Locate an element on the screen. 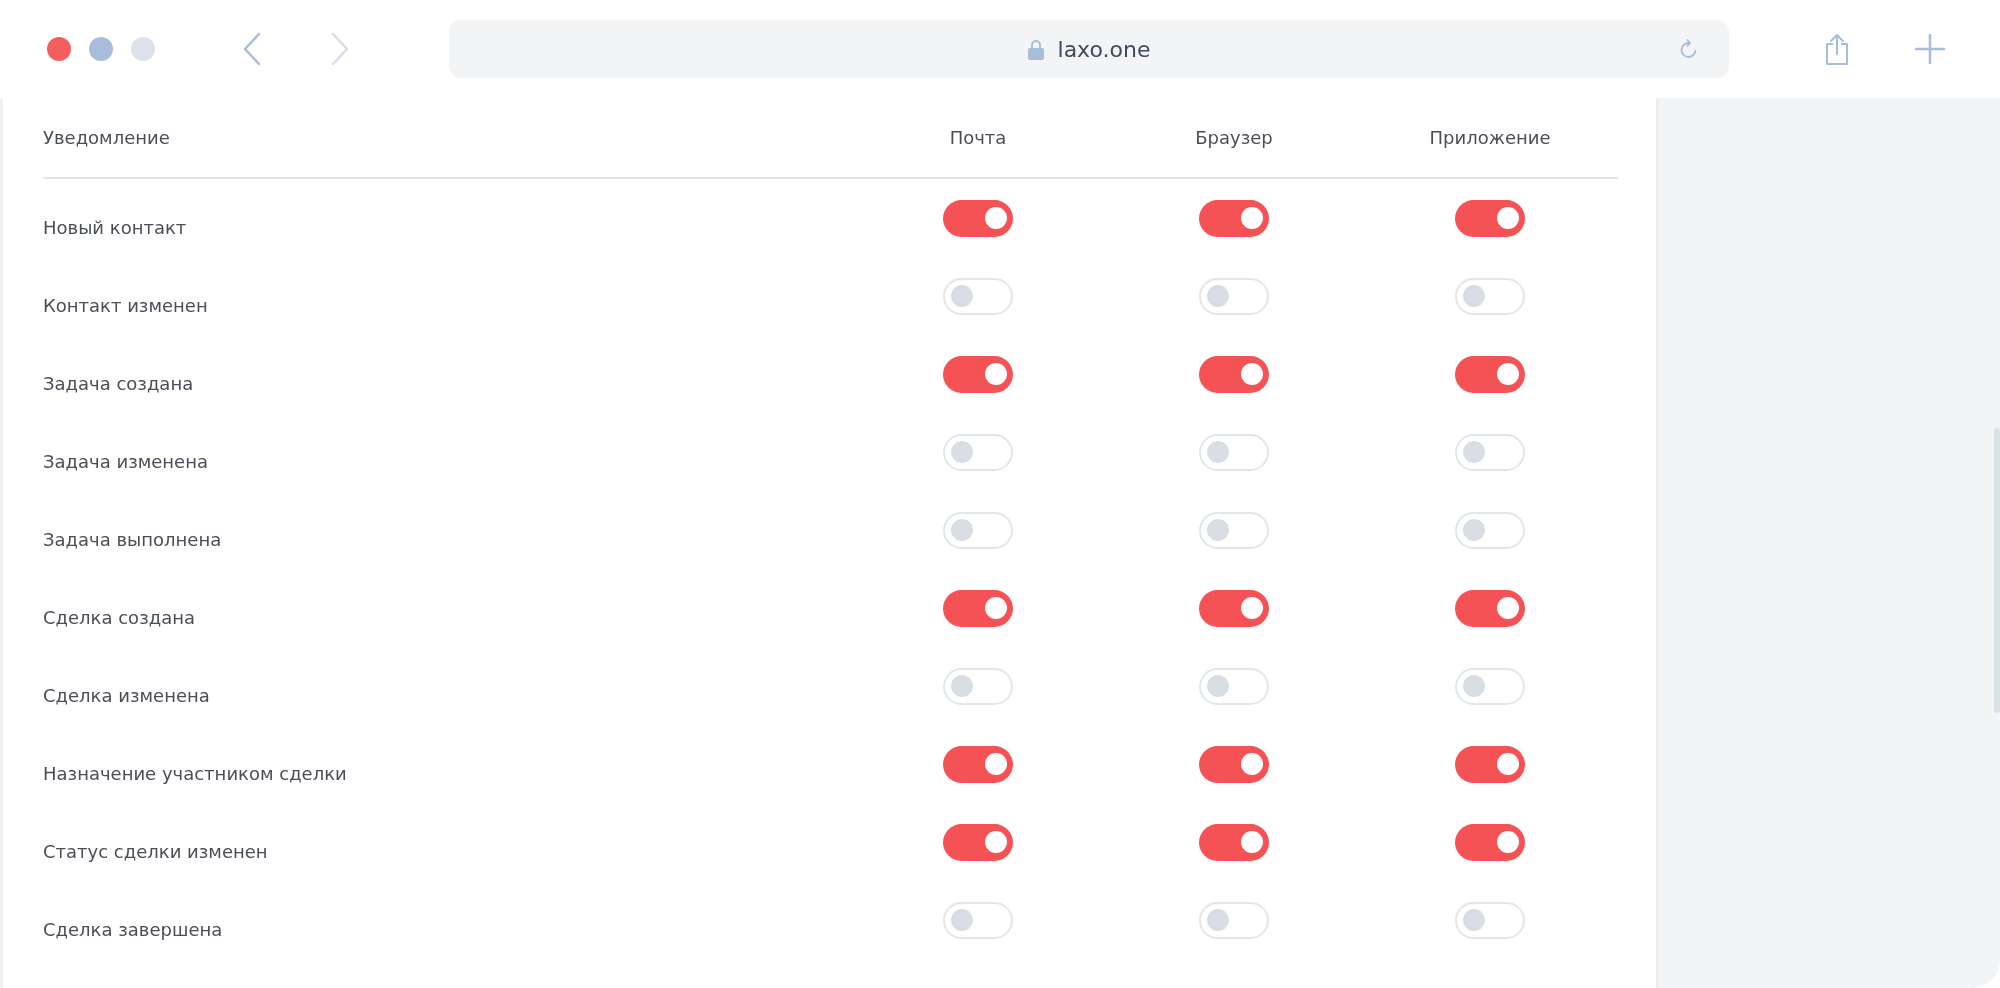  notification-label: Контакт изменен is located at coordinates (126, 304).